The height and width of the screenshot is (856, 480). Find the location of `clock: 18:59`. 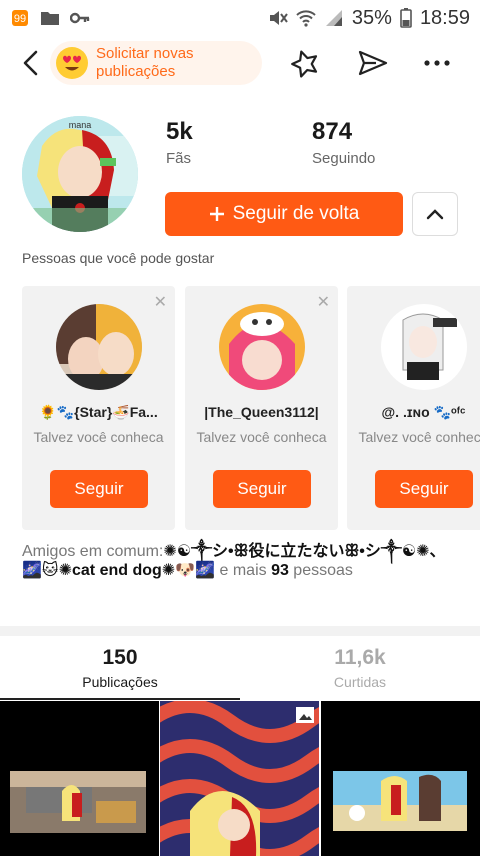

clock: 18:59 is located at coordinates (444, 17).